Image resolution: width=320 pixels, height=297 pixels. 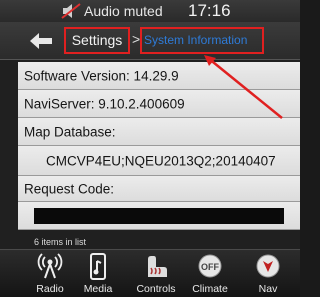 I want to click on software-version-text: Software Version: 14.29.9, so click(x=101, y=75).